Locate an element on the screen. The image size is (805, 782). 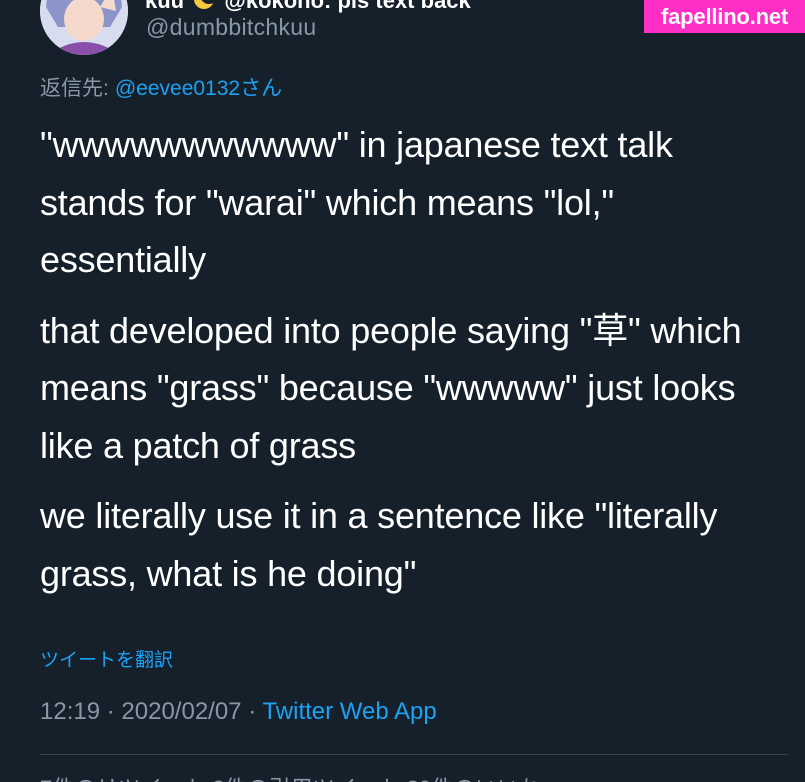
reply-mention-link: @eevee0132さん is located at coordinates (198, 88).